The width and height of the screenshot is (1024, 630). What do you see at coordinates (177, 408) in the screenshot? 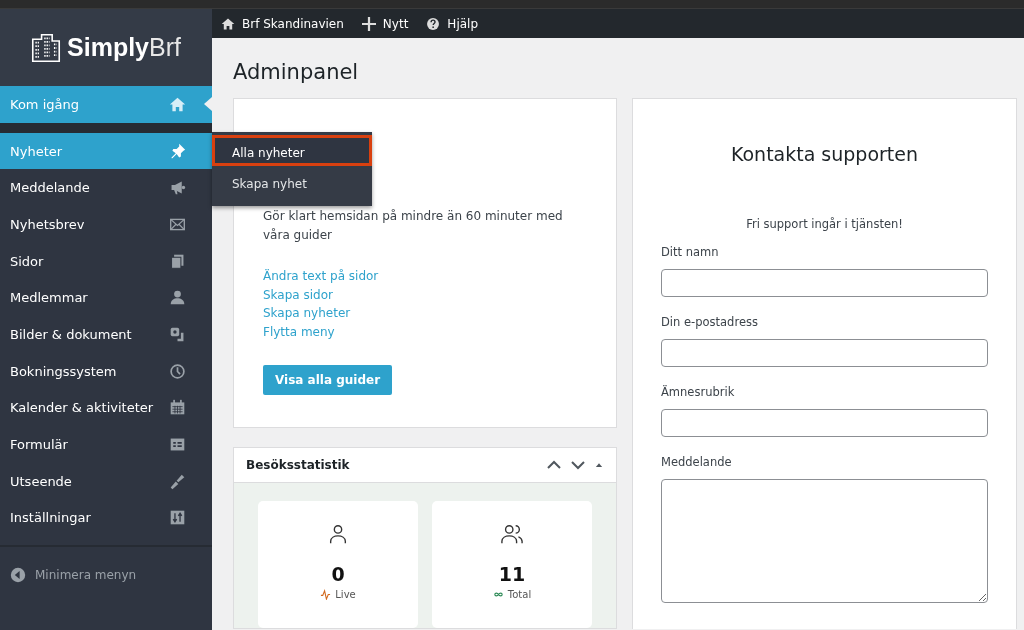
I see `calendar-icon` at bounding box center [177, 408].